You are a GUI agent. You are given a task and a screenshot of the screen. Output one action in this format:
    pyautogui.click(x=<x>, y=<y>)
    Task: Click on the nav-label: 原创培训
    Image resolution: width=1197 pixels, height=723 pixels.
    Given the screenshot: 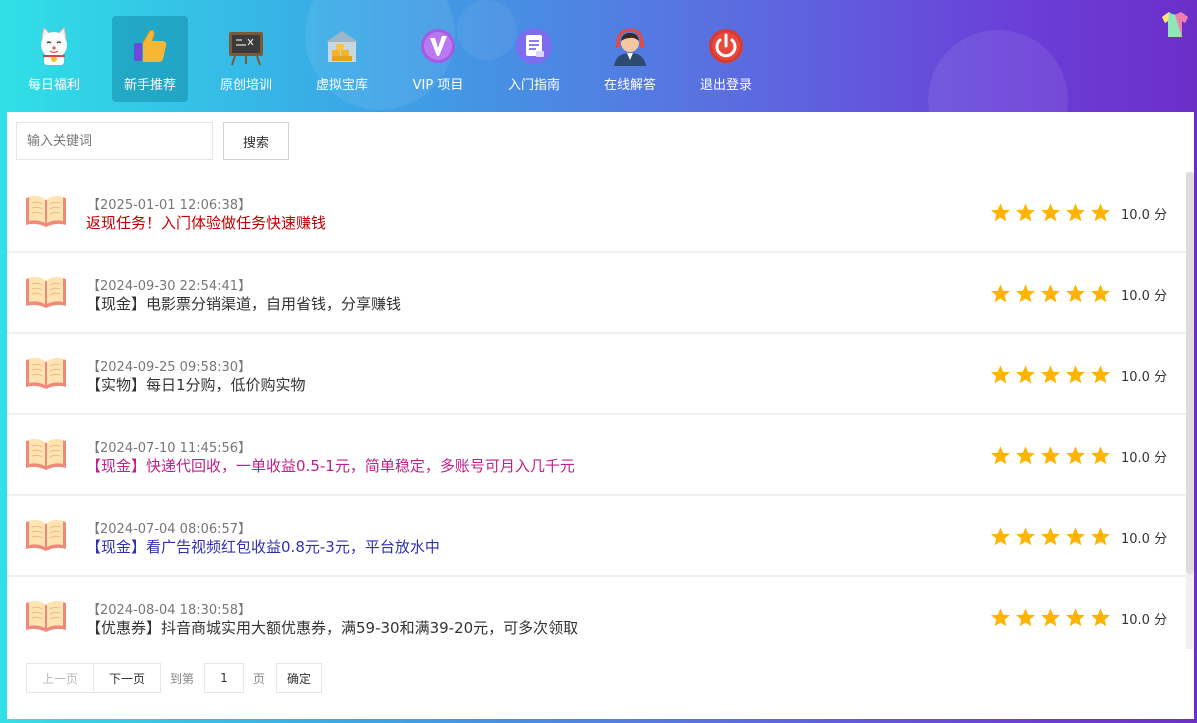 What is the action you would take?
    pyautogui.click(x=245, y=85)
    